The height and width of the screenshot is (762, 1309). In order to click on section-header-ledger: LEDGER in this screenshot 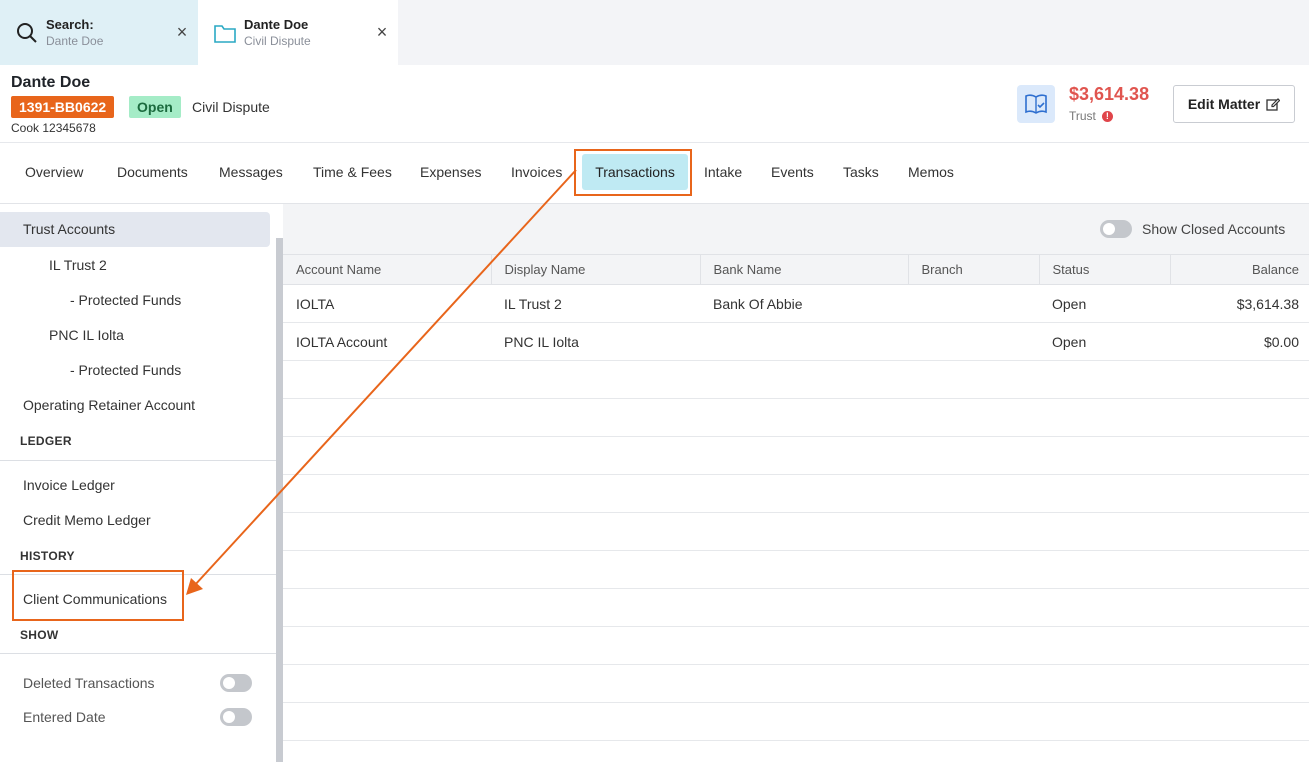, I will do `click(46, 441)`.